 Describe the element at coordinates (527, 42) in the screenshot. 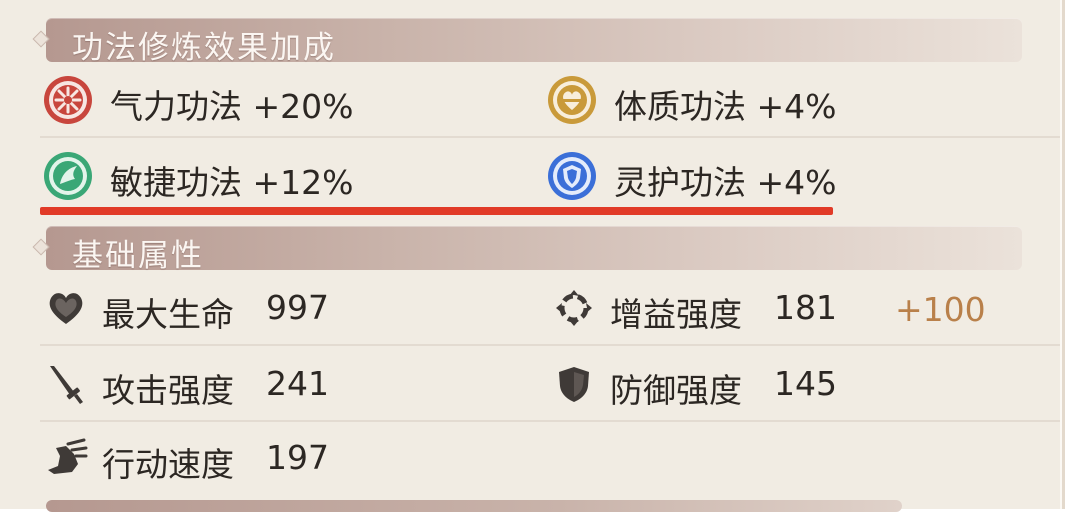

I see `section-header-cultivation: 功法修炼效果加成` at that location.